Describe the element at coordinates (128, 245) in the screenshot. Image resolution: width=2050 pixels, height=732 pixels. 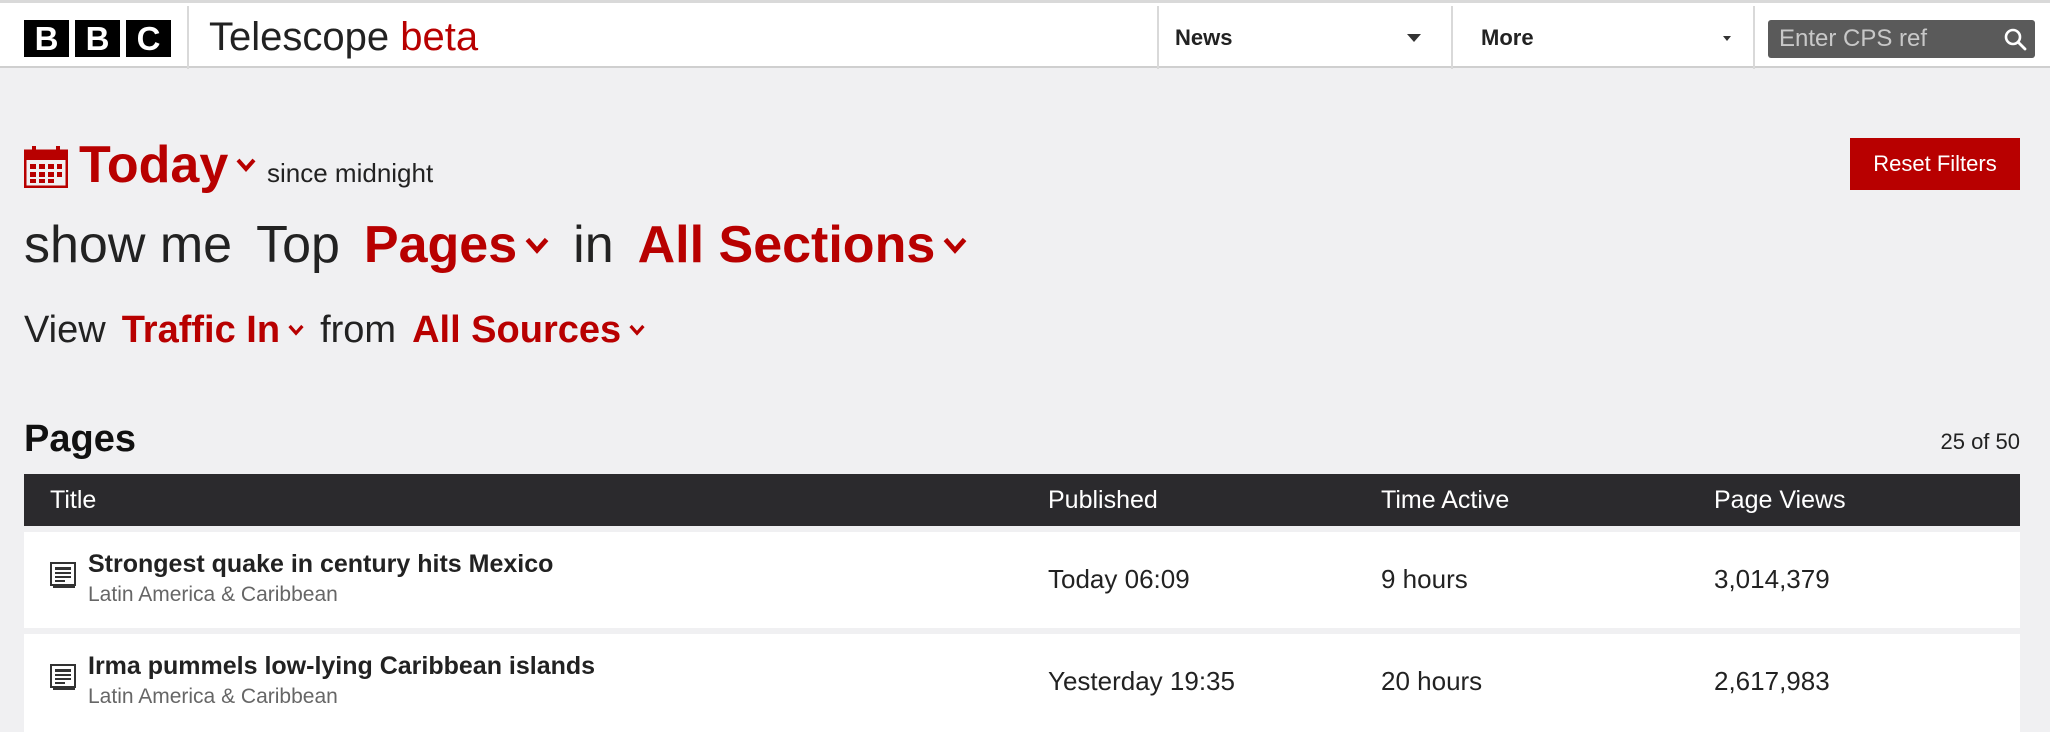
I see `show-me-text: show me` at that location.